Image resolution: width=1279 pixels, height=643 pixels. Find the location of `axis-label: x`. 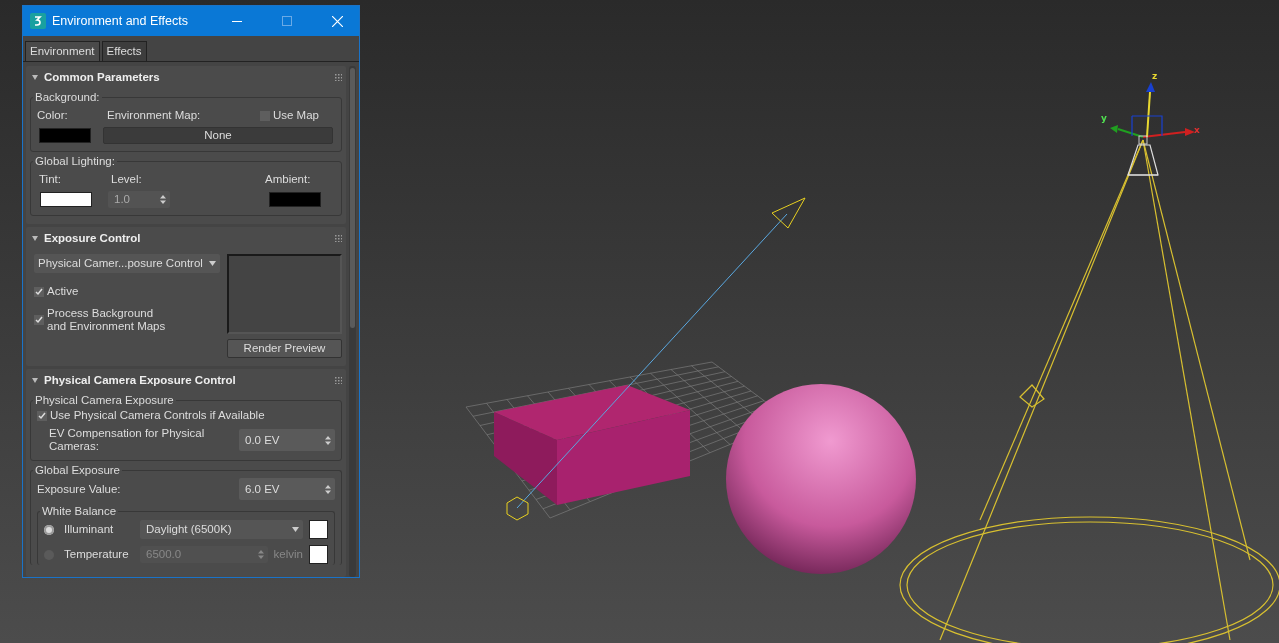

axis-label: x is located at coordinates (1197, 130).